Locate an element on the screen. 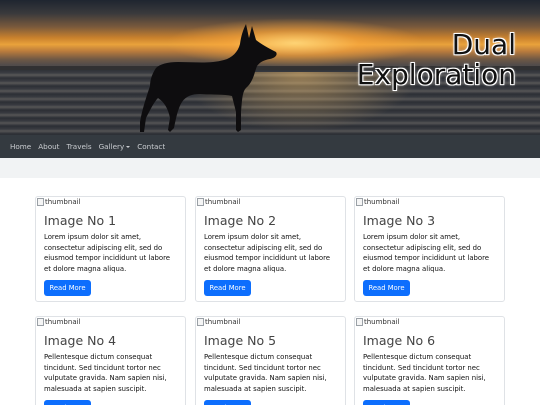 This screenshot has width=540, height=405. nav-home: Home is located at coordinates (20, 146).